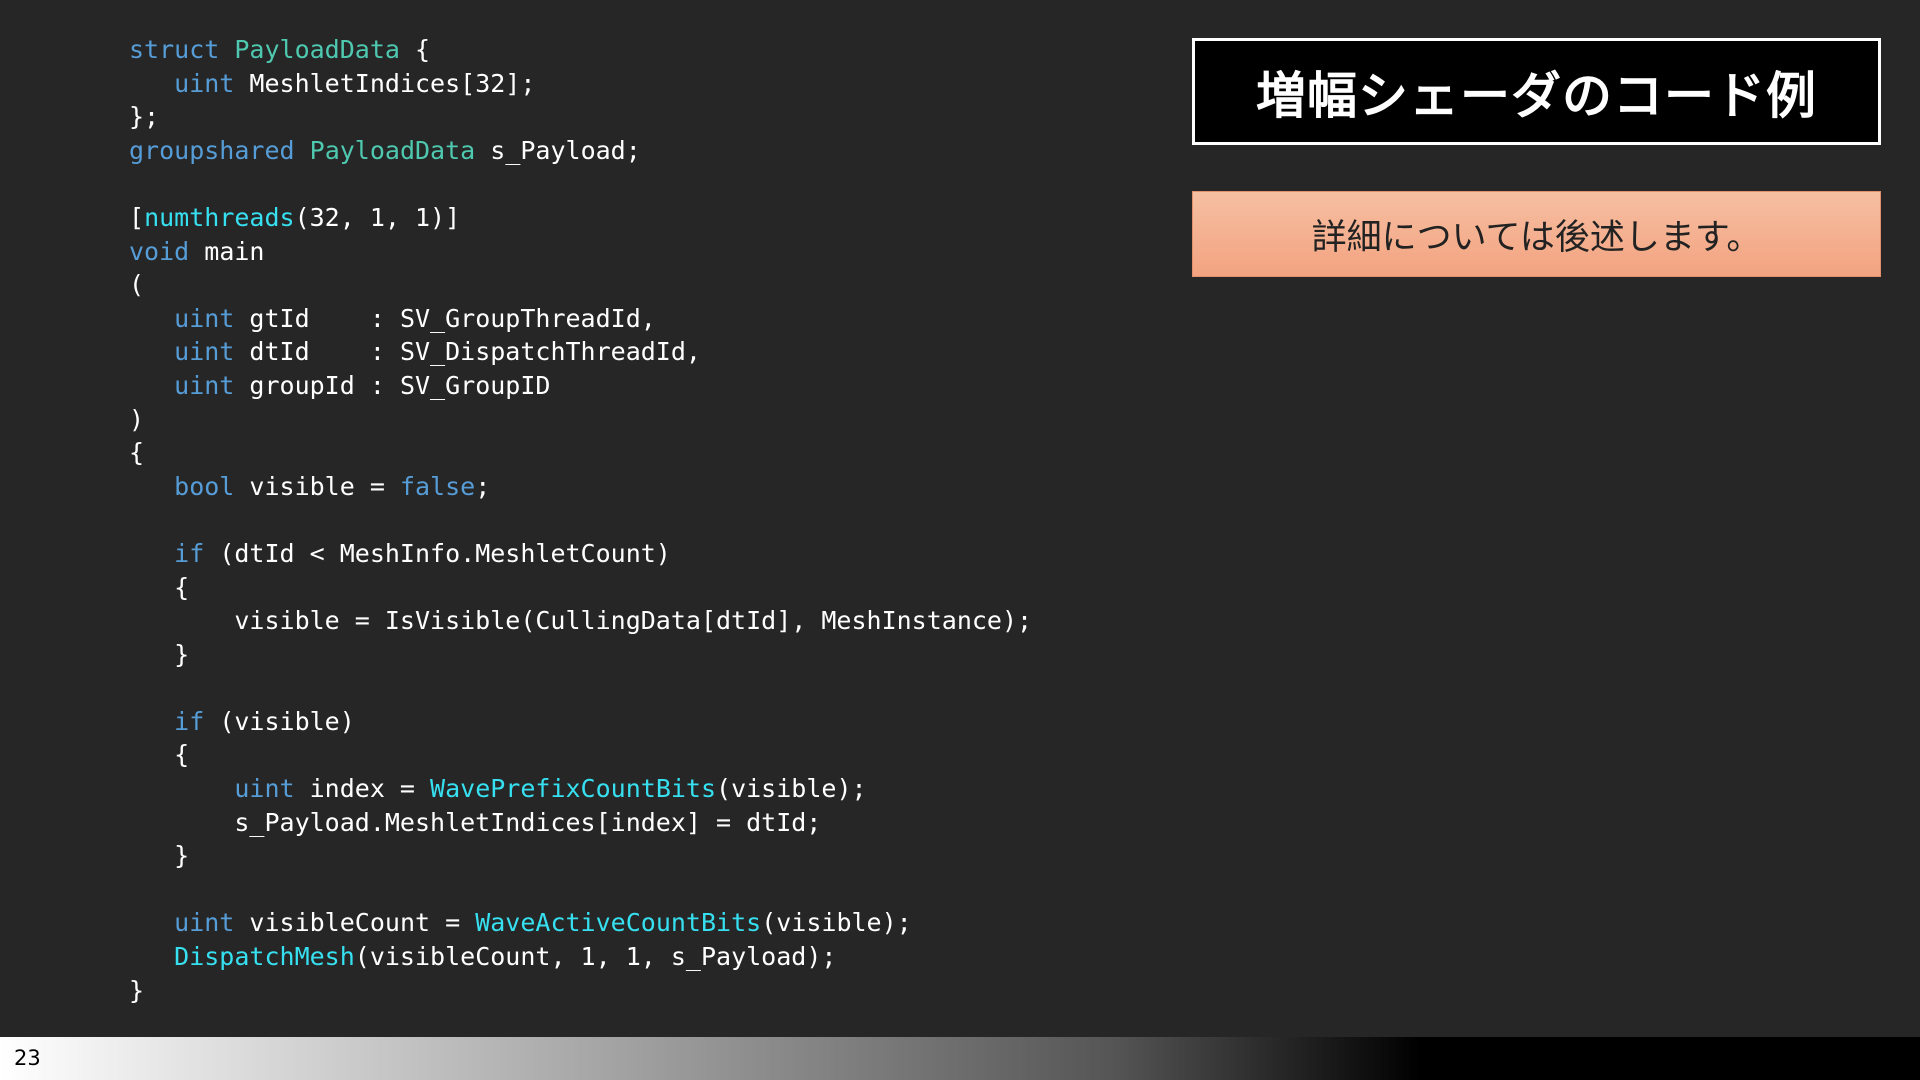  What do you see at coordinates (1536, 237) in the screenshot?
I see `note-text: 詳細については後述します。` at bounding box center [1536, 237].